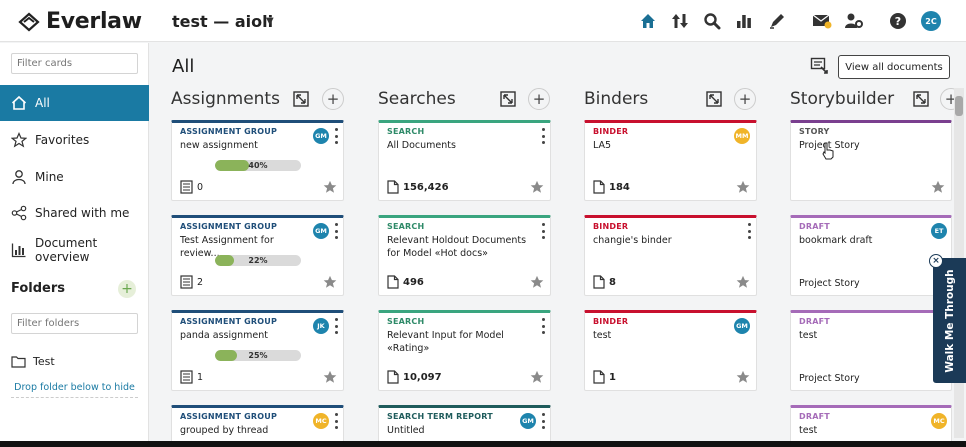 This screenshot has width=966, height=447. Describe the element at coordinates (74, 103) in the screenshot. I see `sidebar-item-all: All` at that location.